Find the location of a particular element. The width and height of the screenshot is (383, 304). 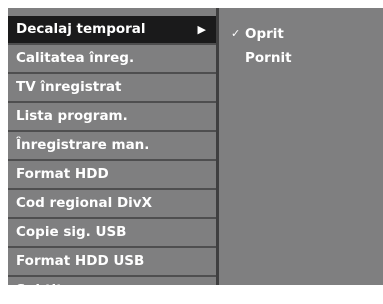

menu-item-label: Decalaj temporal is located at coordinates (81, 29).